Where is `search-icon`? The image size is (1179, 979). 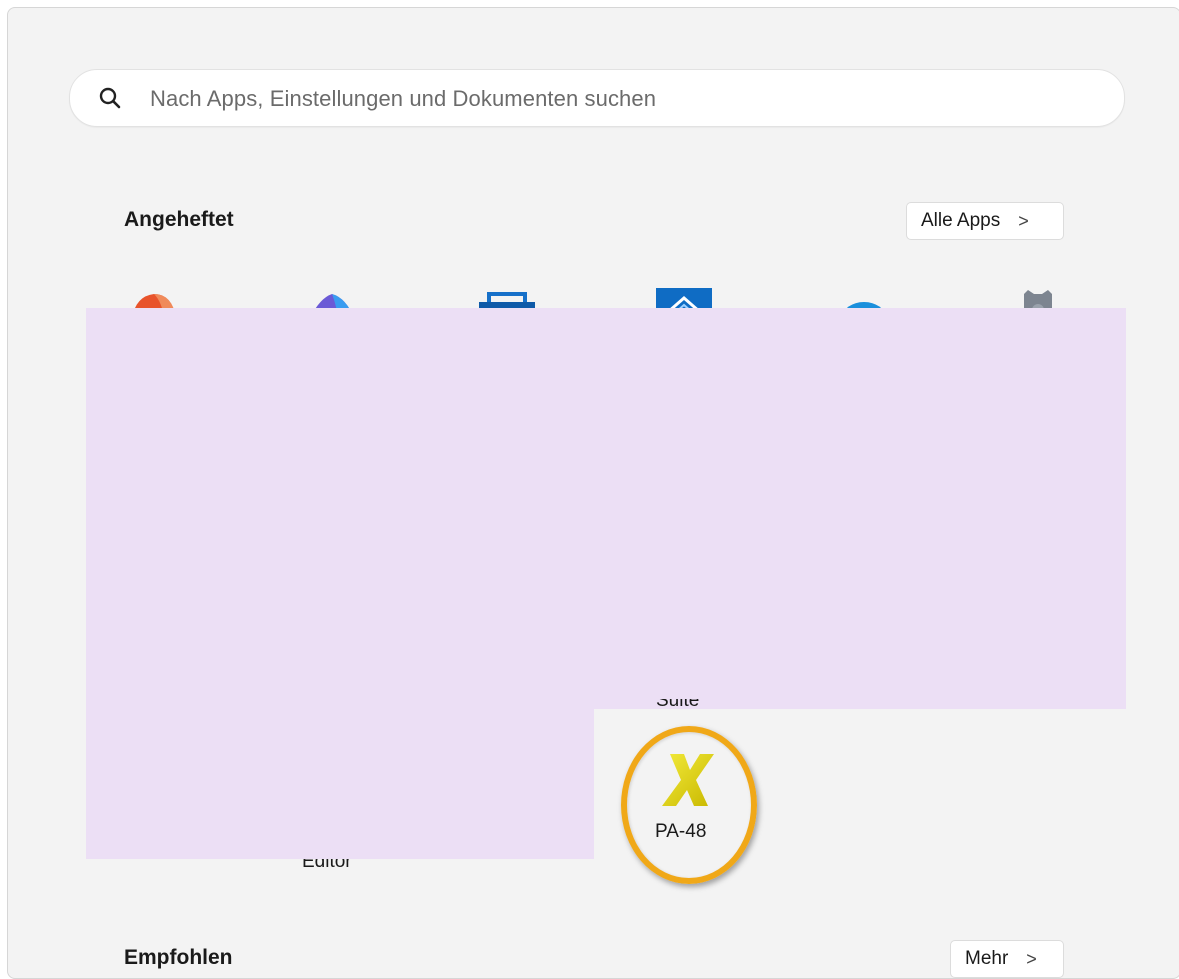 search-icon is located at coordinates (110, 98).